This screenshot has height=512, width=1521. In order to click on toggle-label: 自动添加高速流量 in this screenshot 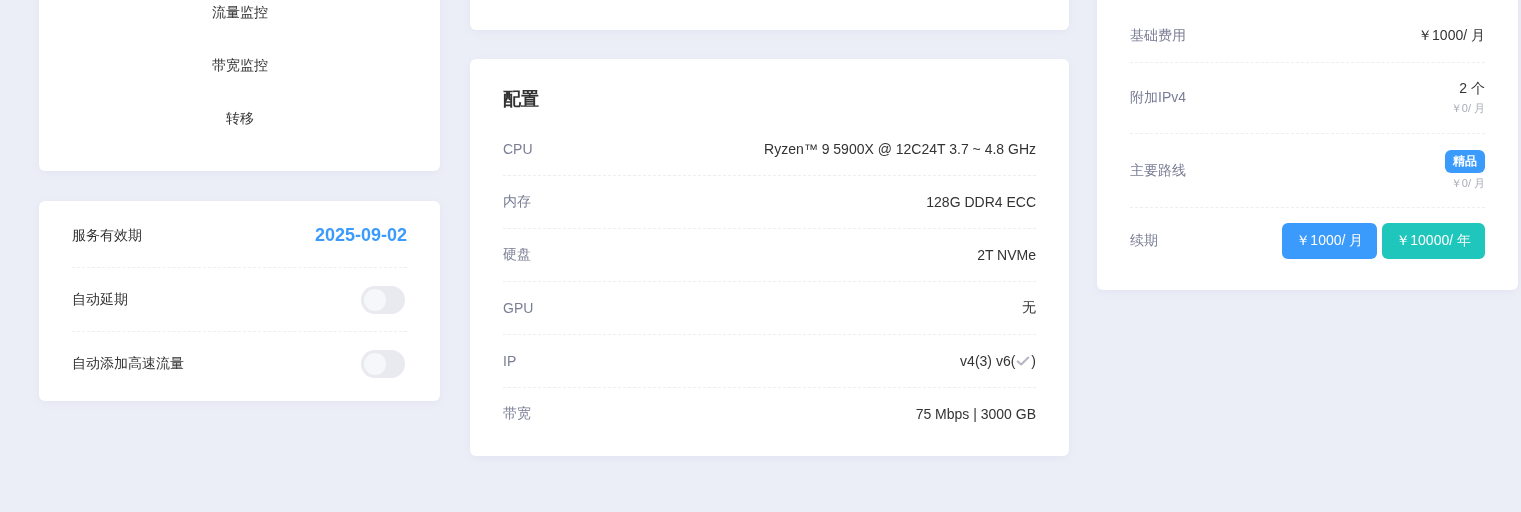, I will do `click(128, 363)`.